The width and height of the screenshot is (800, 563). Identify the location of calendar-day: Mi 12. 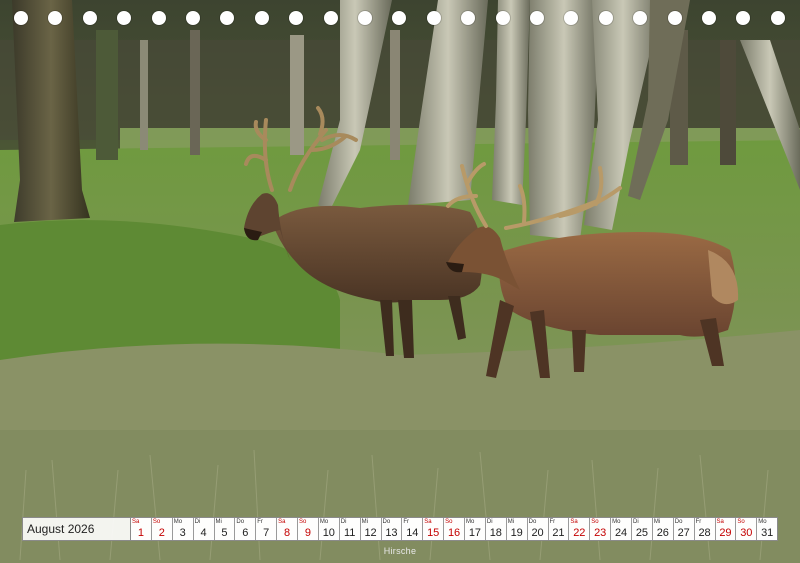
(371, 529).